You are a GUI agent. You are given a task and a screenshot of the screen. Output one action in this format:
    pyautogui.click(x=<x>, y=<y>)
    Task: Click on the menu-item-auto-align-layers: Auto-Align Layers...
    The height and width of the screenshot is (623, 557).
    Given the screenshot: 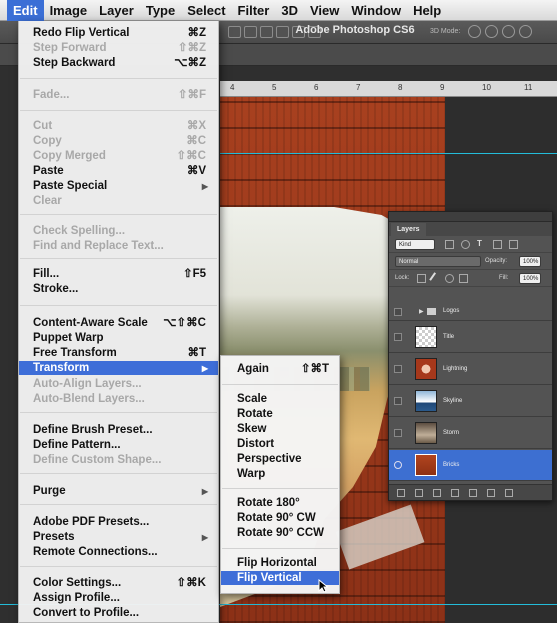 What is the action you would take?
    pyautogui.click(x=118, y=384)
    